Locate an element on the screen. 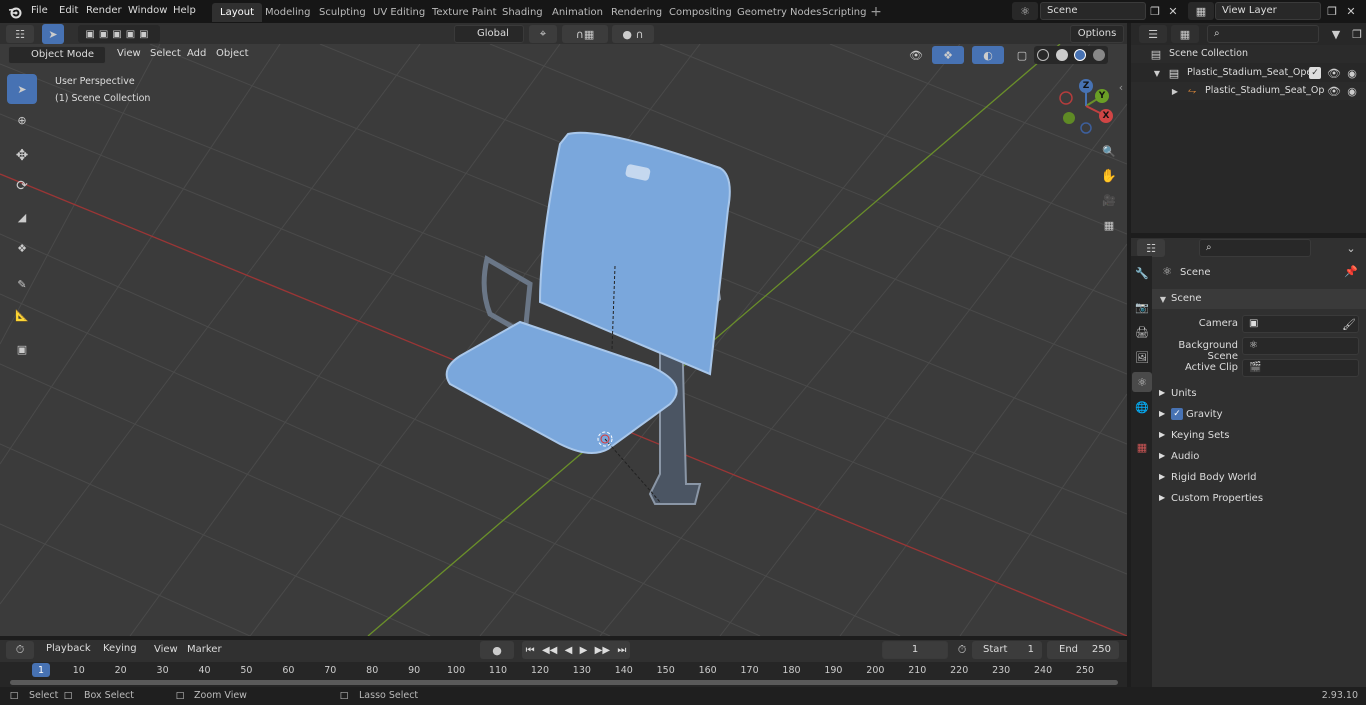  navigation-gizmo: Z Y X is located at coordinates (1088, 106).